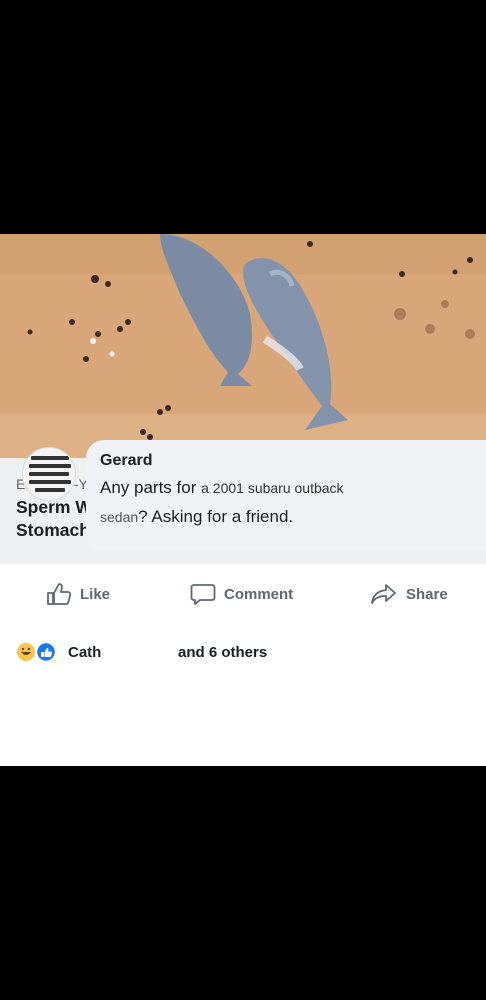 The width and height of the screenshot is (486, 1000). Describe the element at coordinates (46, 652) in the screenshot. I see `like-reaction-icon` at that location.